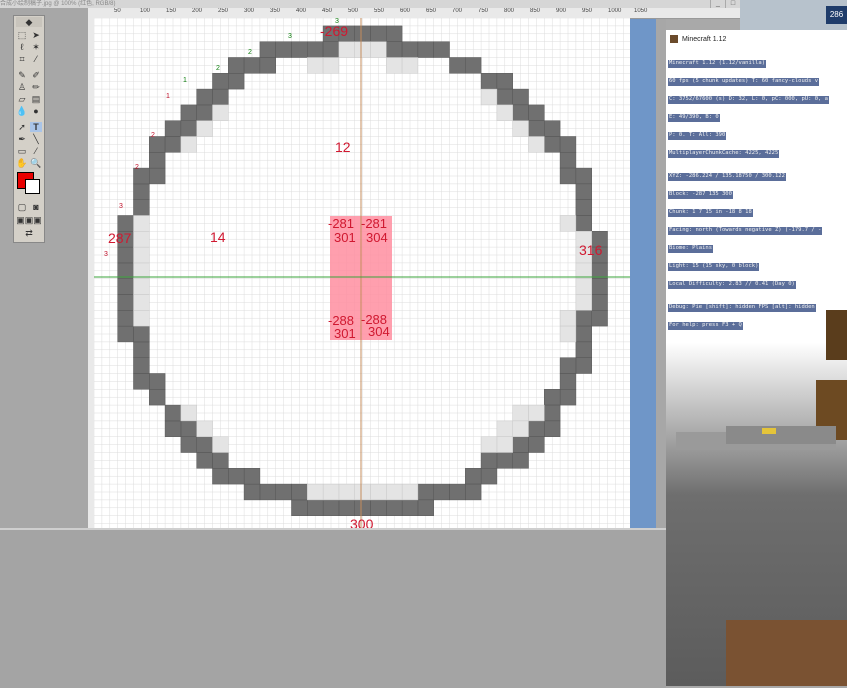  I want to click on toolbox-header: ◆, so click(29, 22).